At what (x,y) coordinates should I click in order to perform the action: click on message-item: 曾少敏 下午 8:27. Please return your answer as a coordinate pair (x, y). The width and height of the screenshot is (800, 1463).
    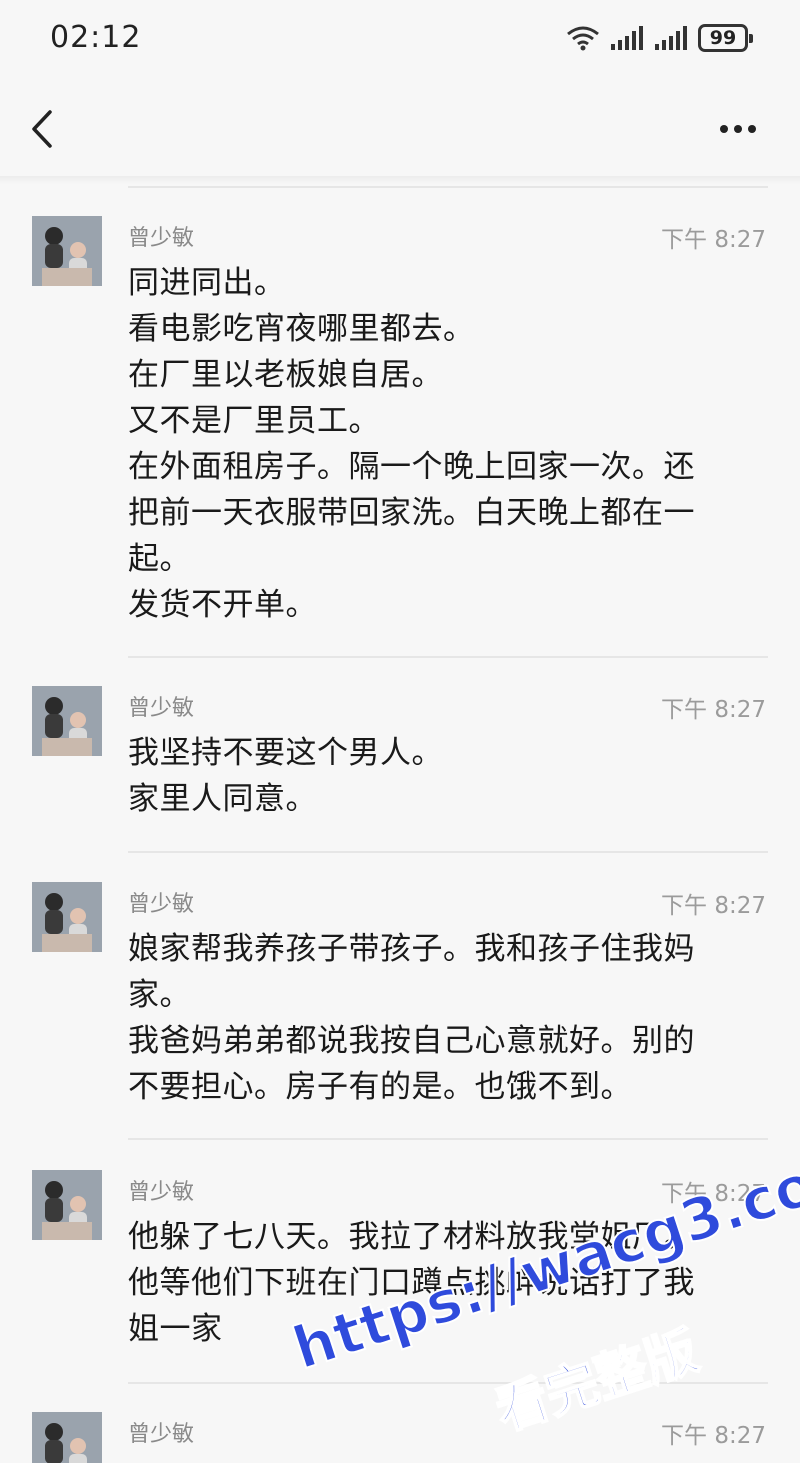
    Looking at the image, I should click on (400, 1437).